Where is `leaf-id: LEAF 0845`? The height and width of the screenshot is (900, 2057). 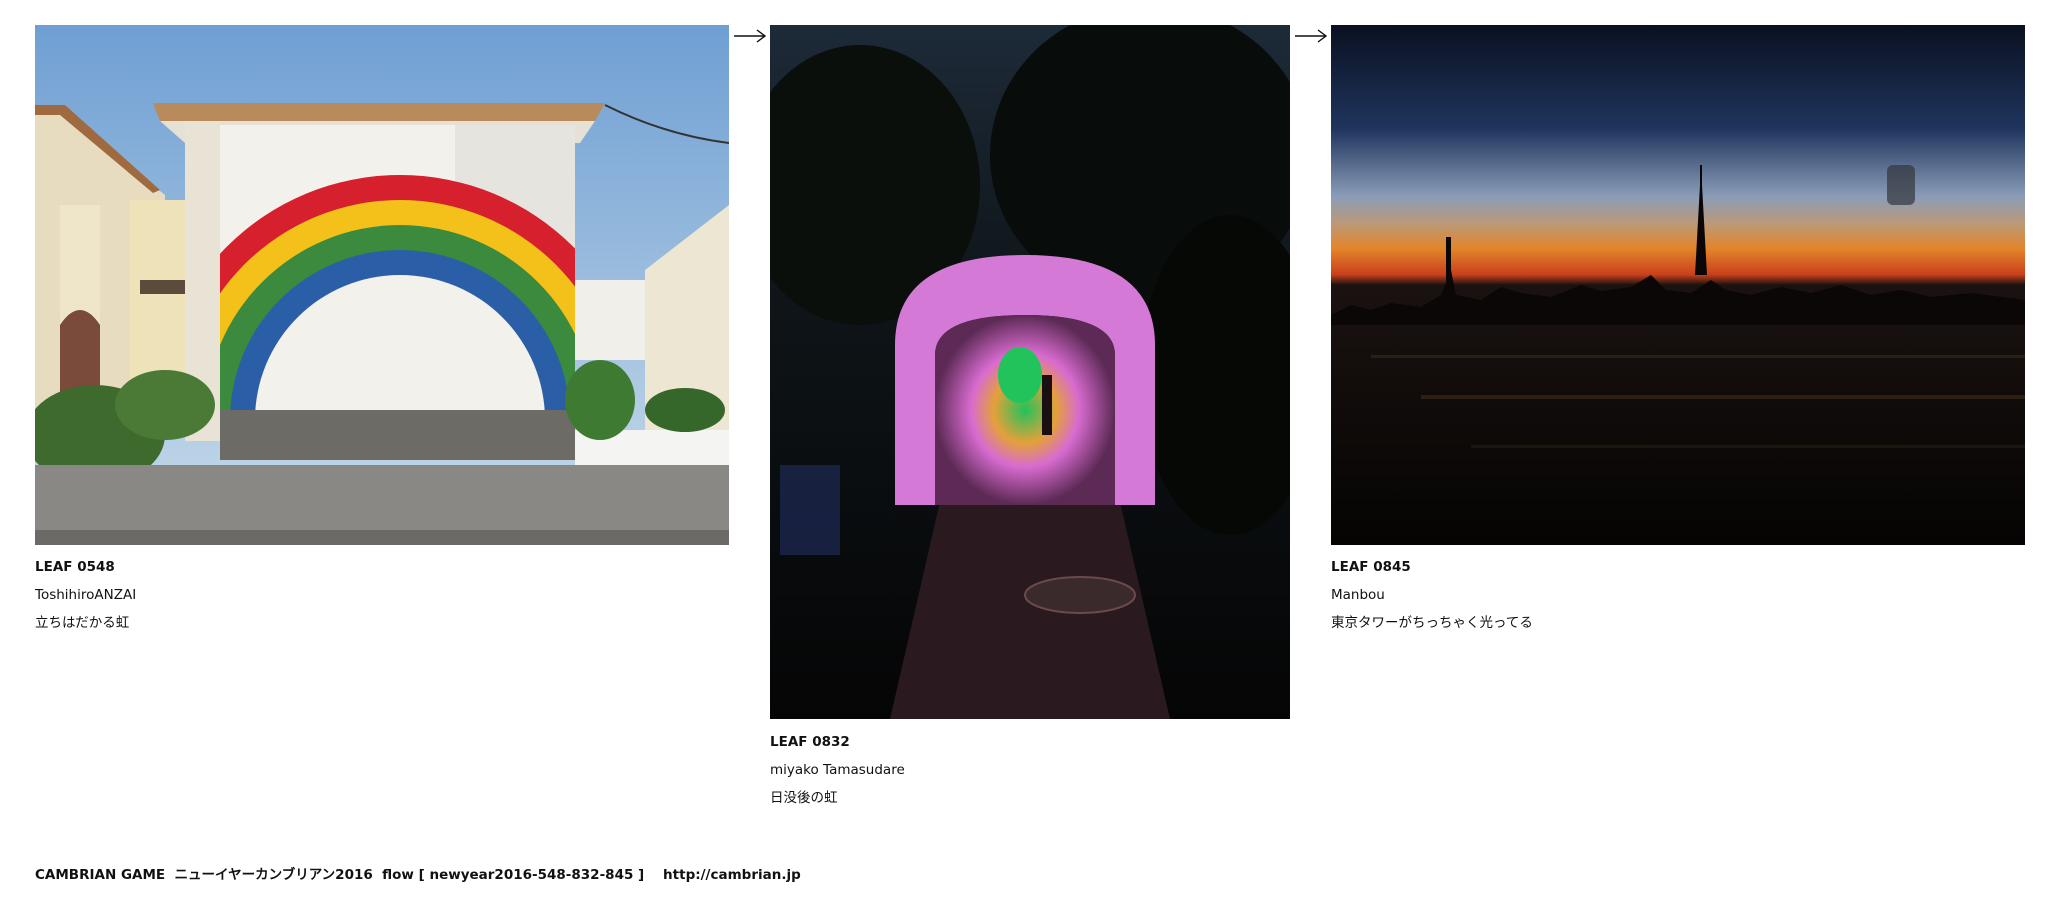
leaf-id: LEAF 0845 is located at coordinates (1432, 567).